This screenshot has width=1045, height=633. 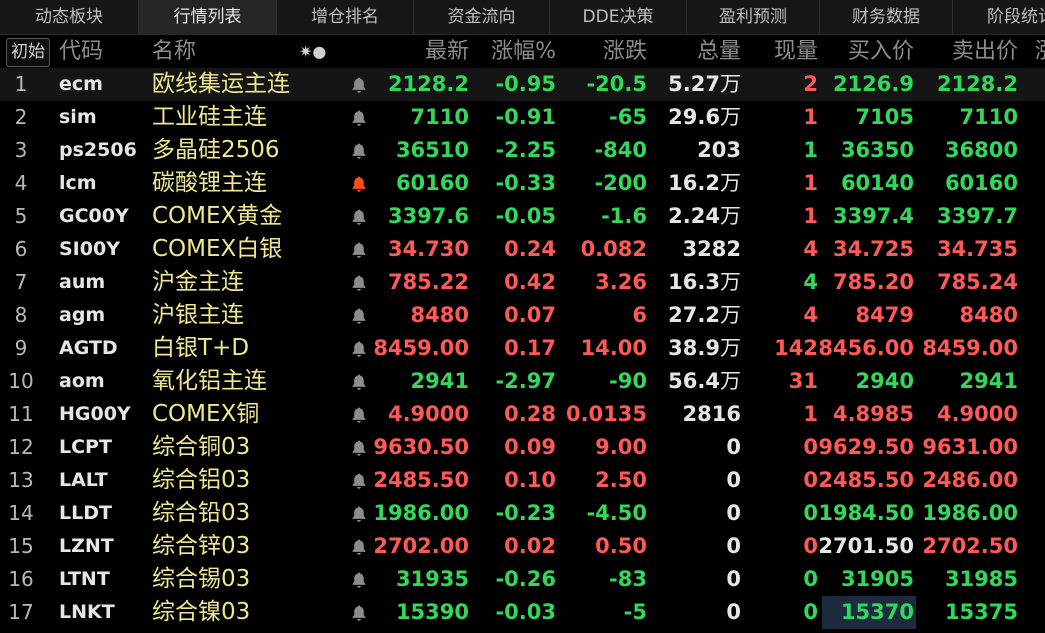 I want to click on tab-financial-data: 财务数据, so click(x=886, y=17).